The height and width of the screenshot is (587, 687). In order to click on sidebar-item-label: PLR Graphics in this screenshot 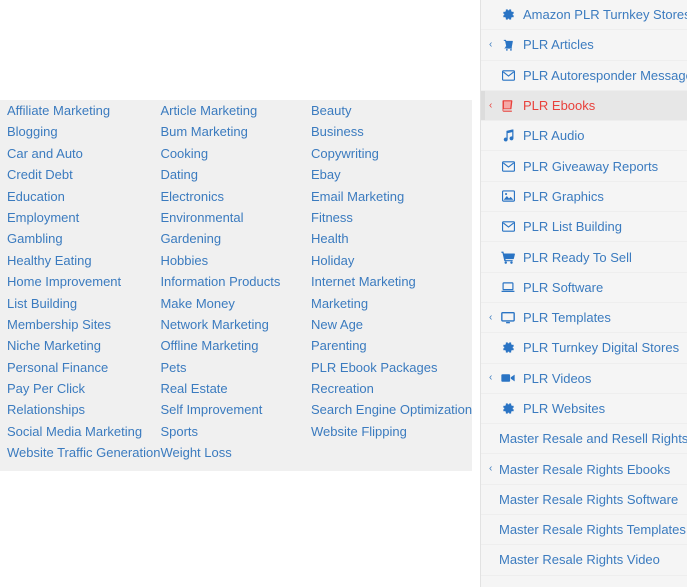, I will do `click(563, 196)`.